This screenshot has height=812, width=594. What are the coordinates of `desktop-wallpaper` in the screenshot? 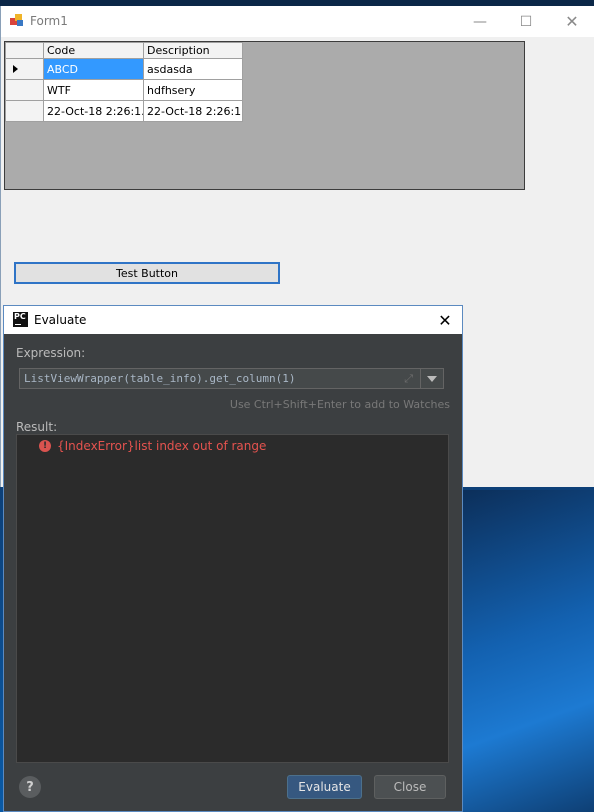 It's located at (528, 651).